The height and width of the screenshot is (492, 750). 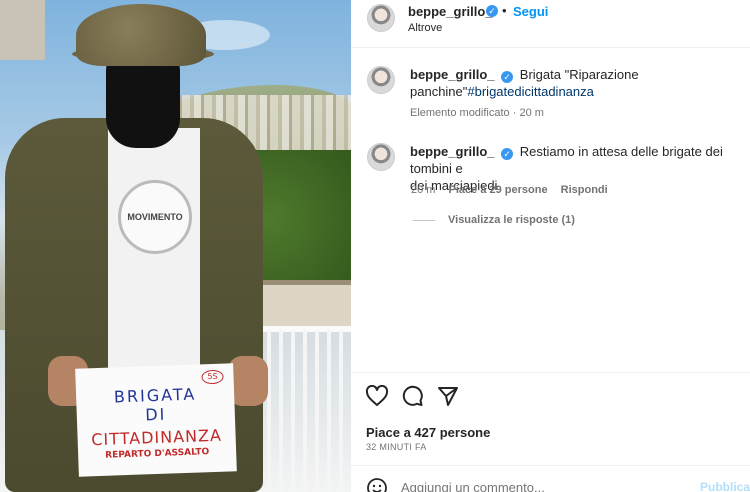 What do you see at coordinates (492, 11) in the screenshot?
I see `verified-badge-icon: ✓` at bounding box center [492, 11].